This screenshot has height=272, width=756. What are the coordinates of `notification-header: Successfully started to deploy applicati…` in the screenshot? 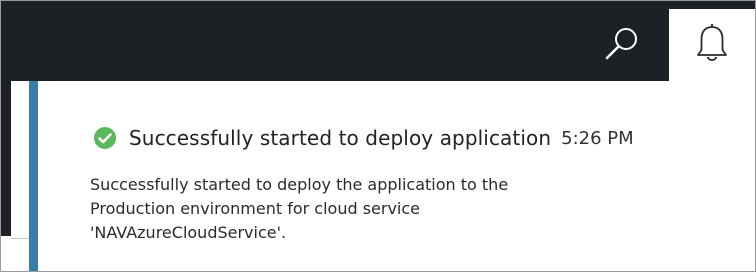 It's located at (363, 138).